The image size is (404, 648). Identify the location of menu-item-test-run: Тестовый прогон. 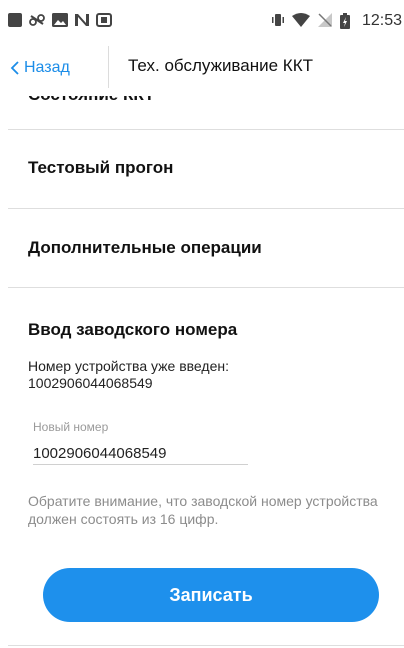
(206, 169).